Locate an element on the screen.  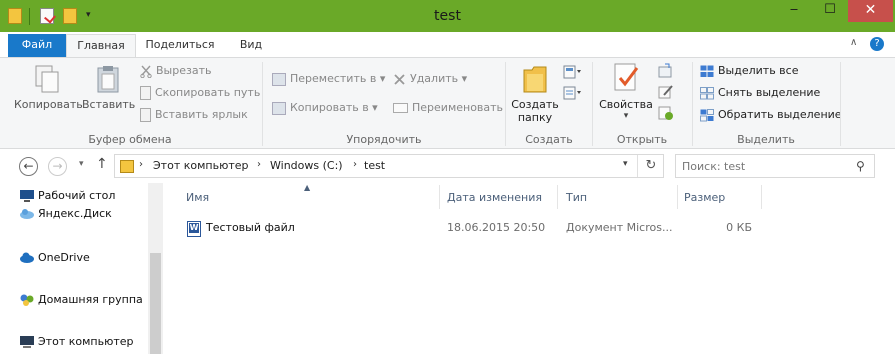
new-item-icon is located at coordinates (573, 72).